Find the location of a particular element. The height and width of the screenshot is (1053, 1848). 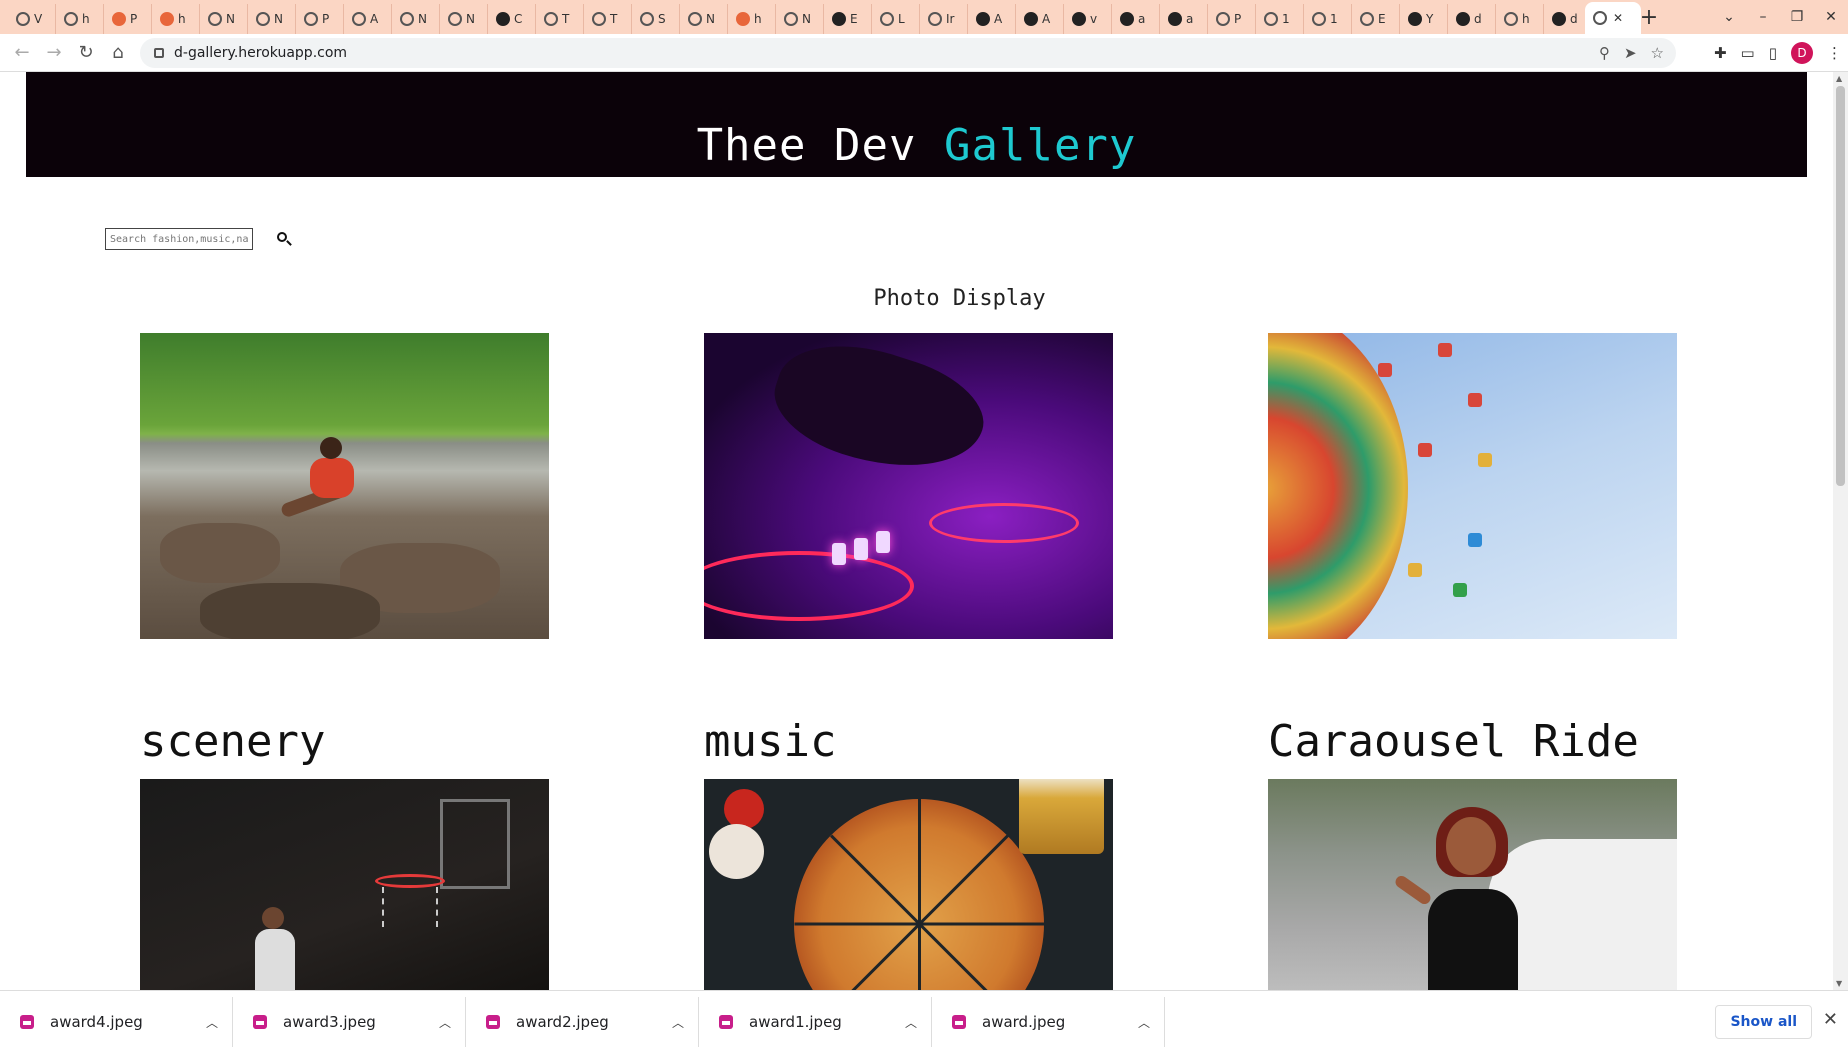

browser-tab: v is located at coordinates (1088, 19).